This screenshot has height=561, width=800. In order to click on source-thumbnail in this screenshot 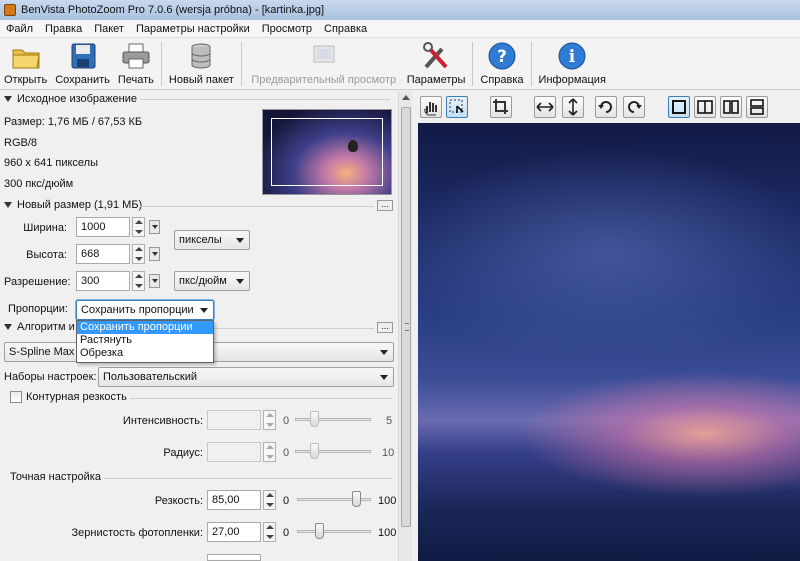, I will do `click(327, 152)`.